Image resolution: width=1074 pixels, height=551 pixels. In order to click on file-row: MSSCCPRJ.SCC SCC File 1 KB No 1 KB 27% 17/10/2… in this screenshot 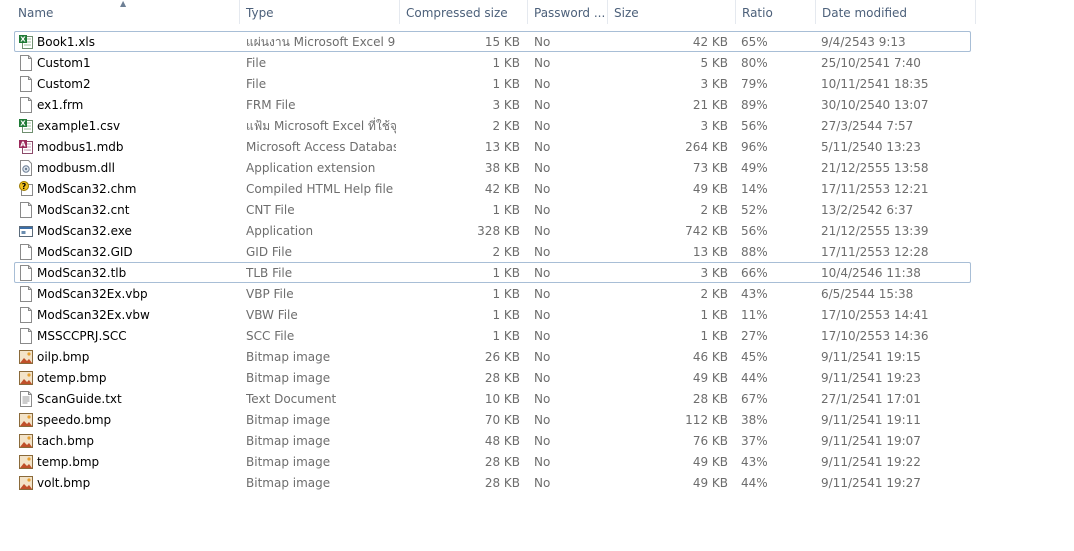, I will do `click(492, 335)`.